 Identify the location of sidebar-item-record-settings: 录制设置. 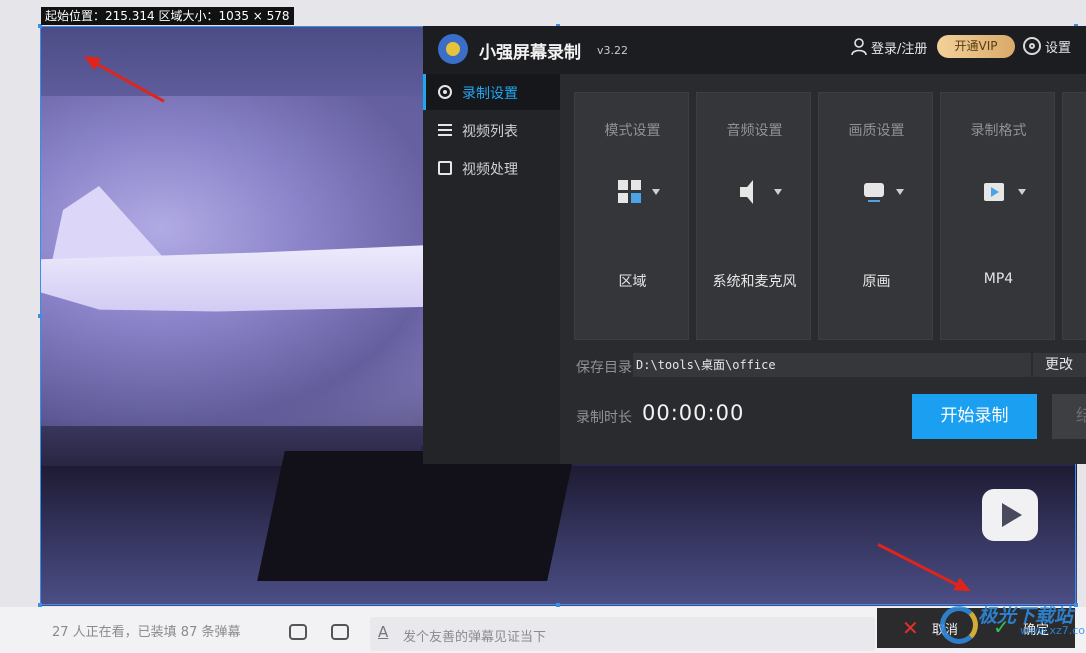
(491, 92).